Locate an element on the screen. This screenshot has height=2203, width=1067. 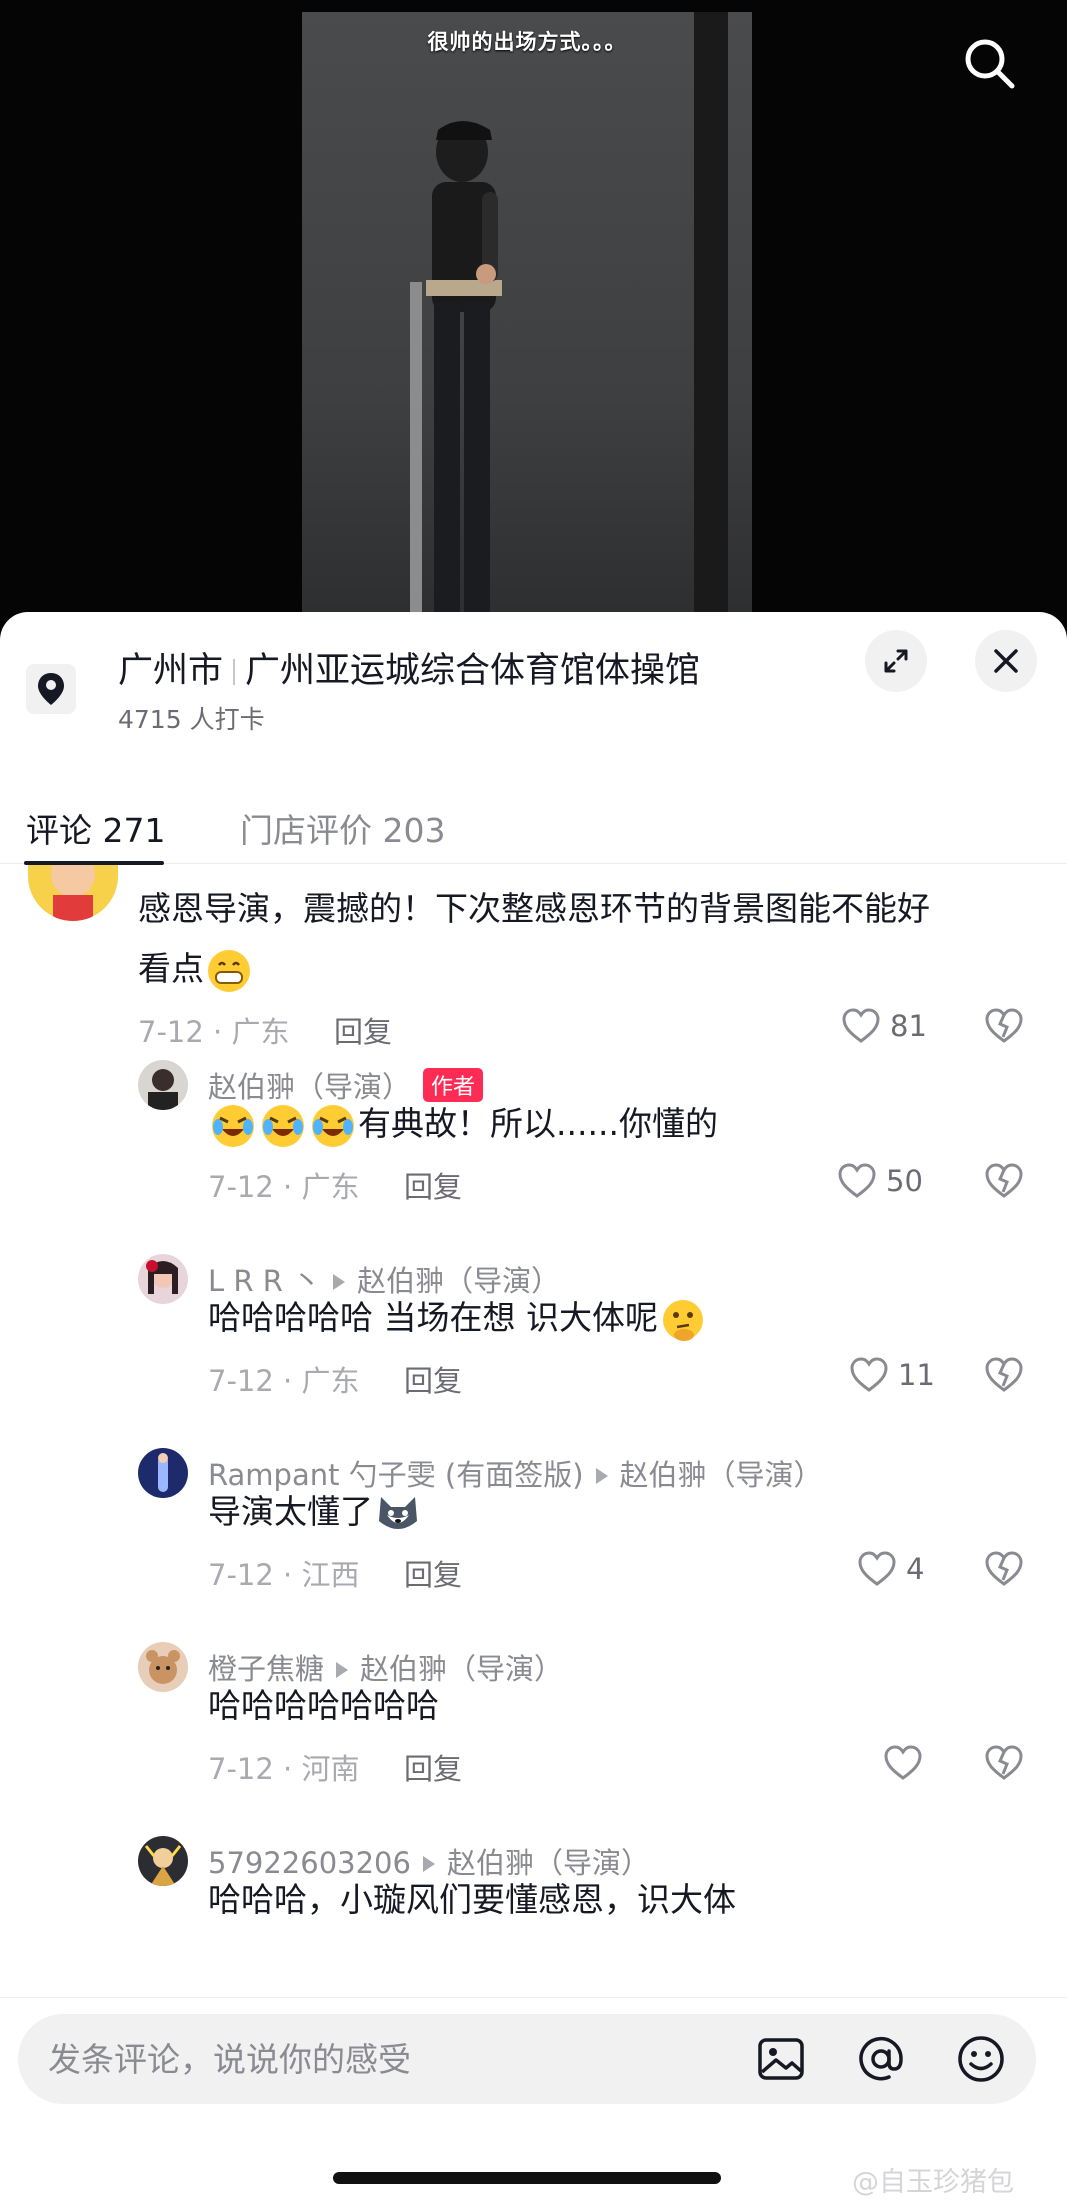
like-button is located at coordinates (907, 1763).